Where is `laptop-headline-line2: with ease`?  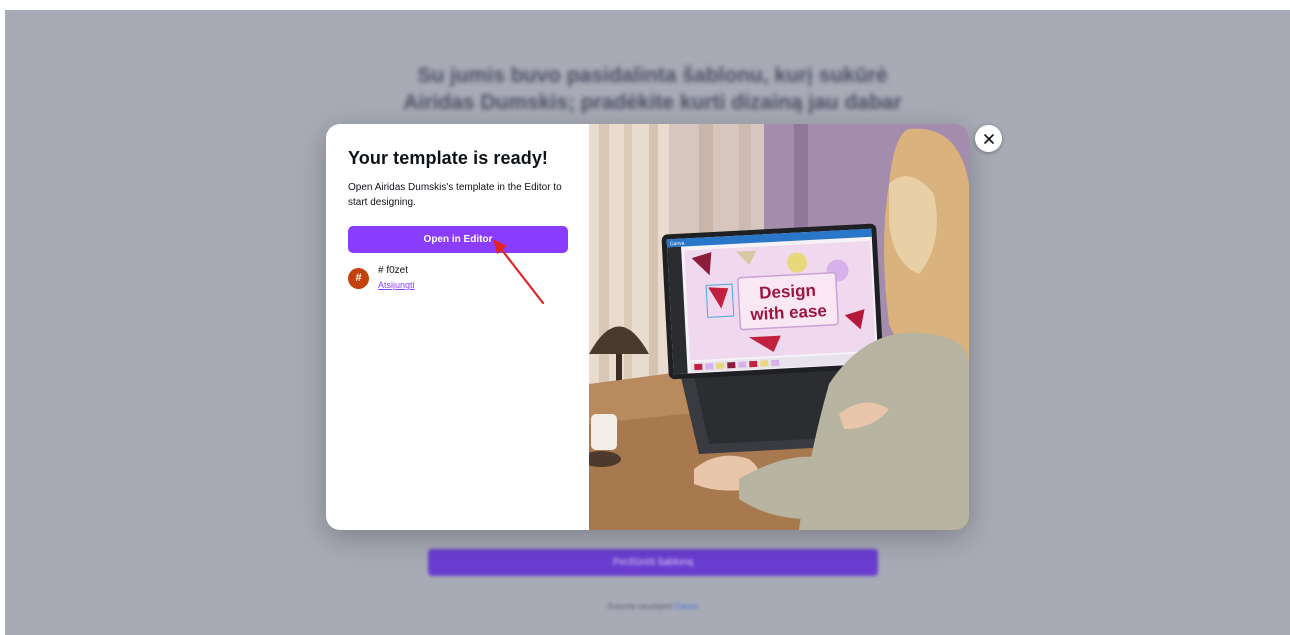
laptop-headline-line2: with ease is located at coordinates (788, 312).